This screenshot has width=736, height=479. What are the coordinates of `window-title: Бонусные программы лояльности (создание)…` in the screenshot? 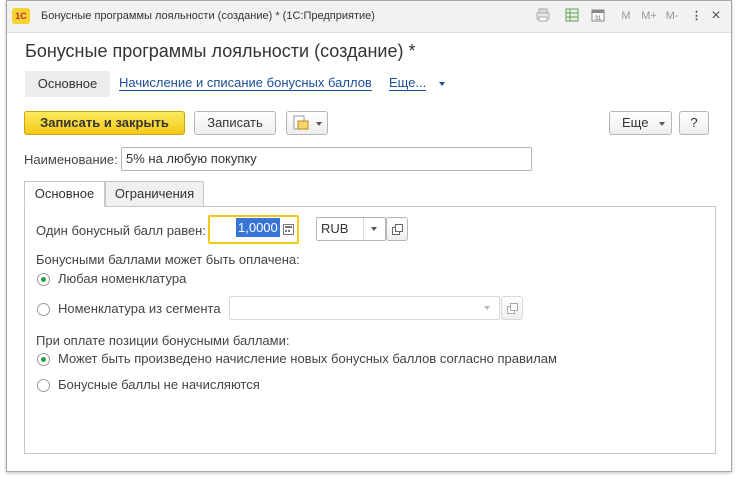 It's located at (208, 16).